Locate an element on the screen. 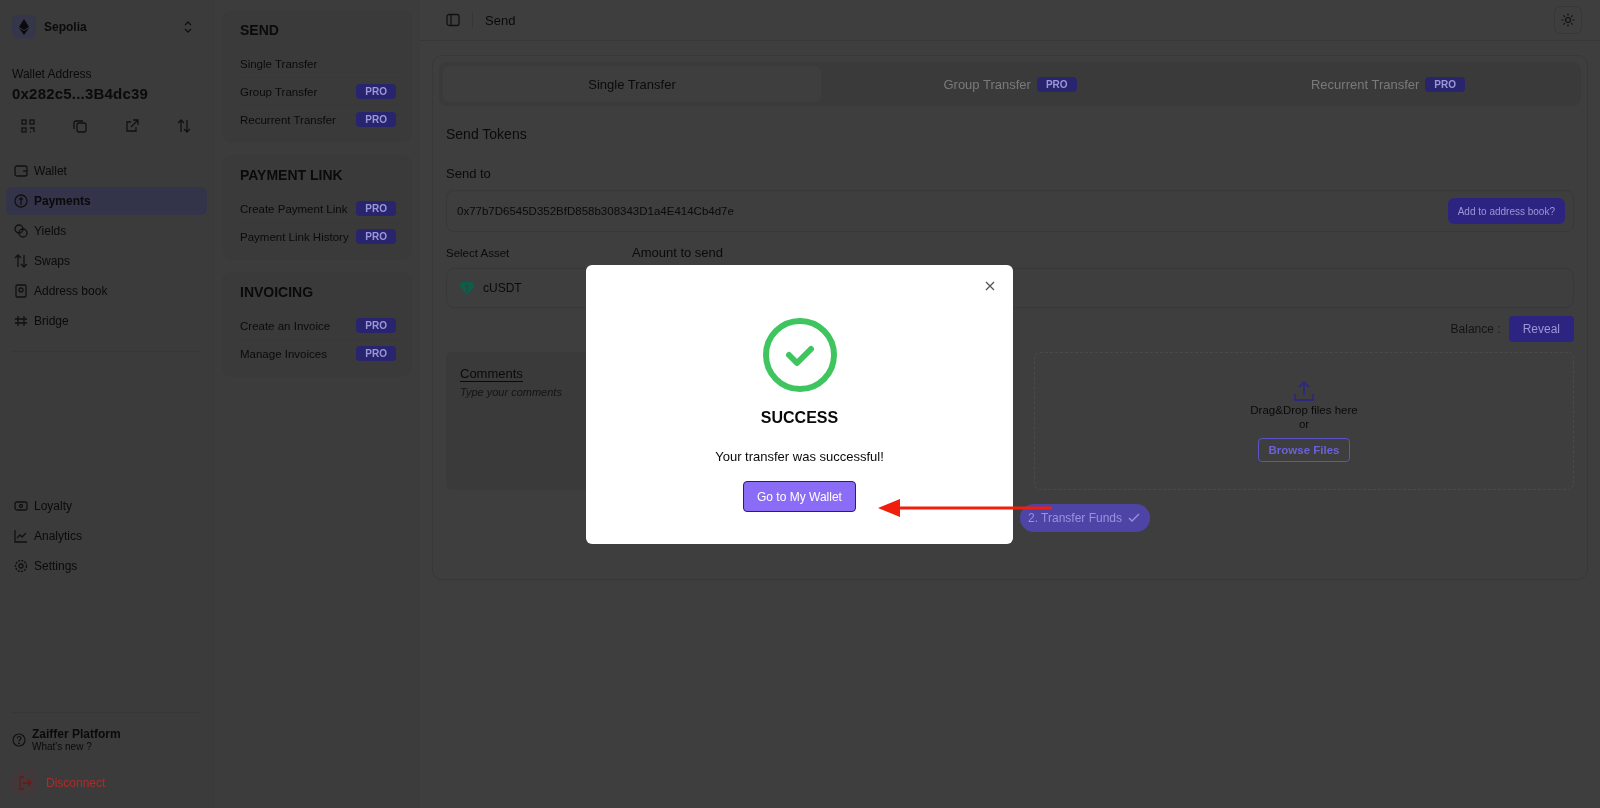 The image size is (1600, 808). go-to-wallet-button: Go to My Wallet is located at coordinates (799, 496).